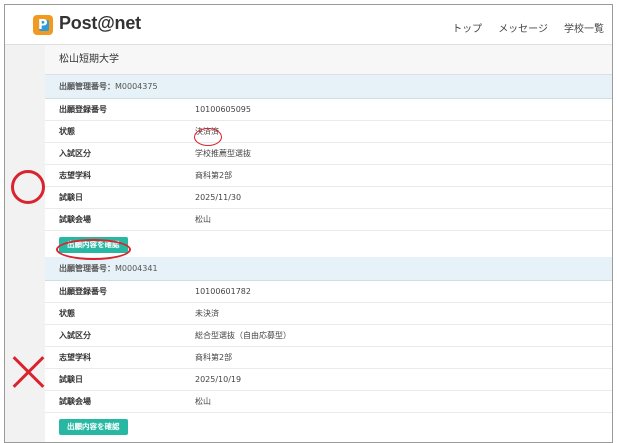 The image size is (617, 443). What do you see at coordinates (136, 86) in the screenshot?
I see `manage-number: M0004375` at bounding box center [136, 86].